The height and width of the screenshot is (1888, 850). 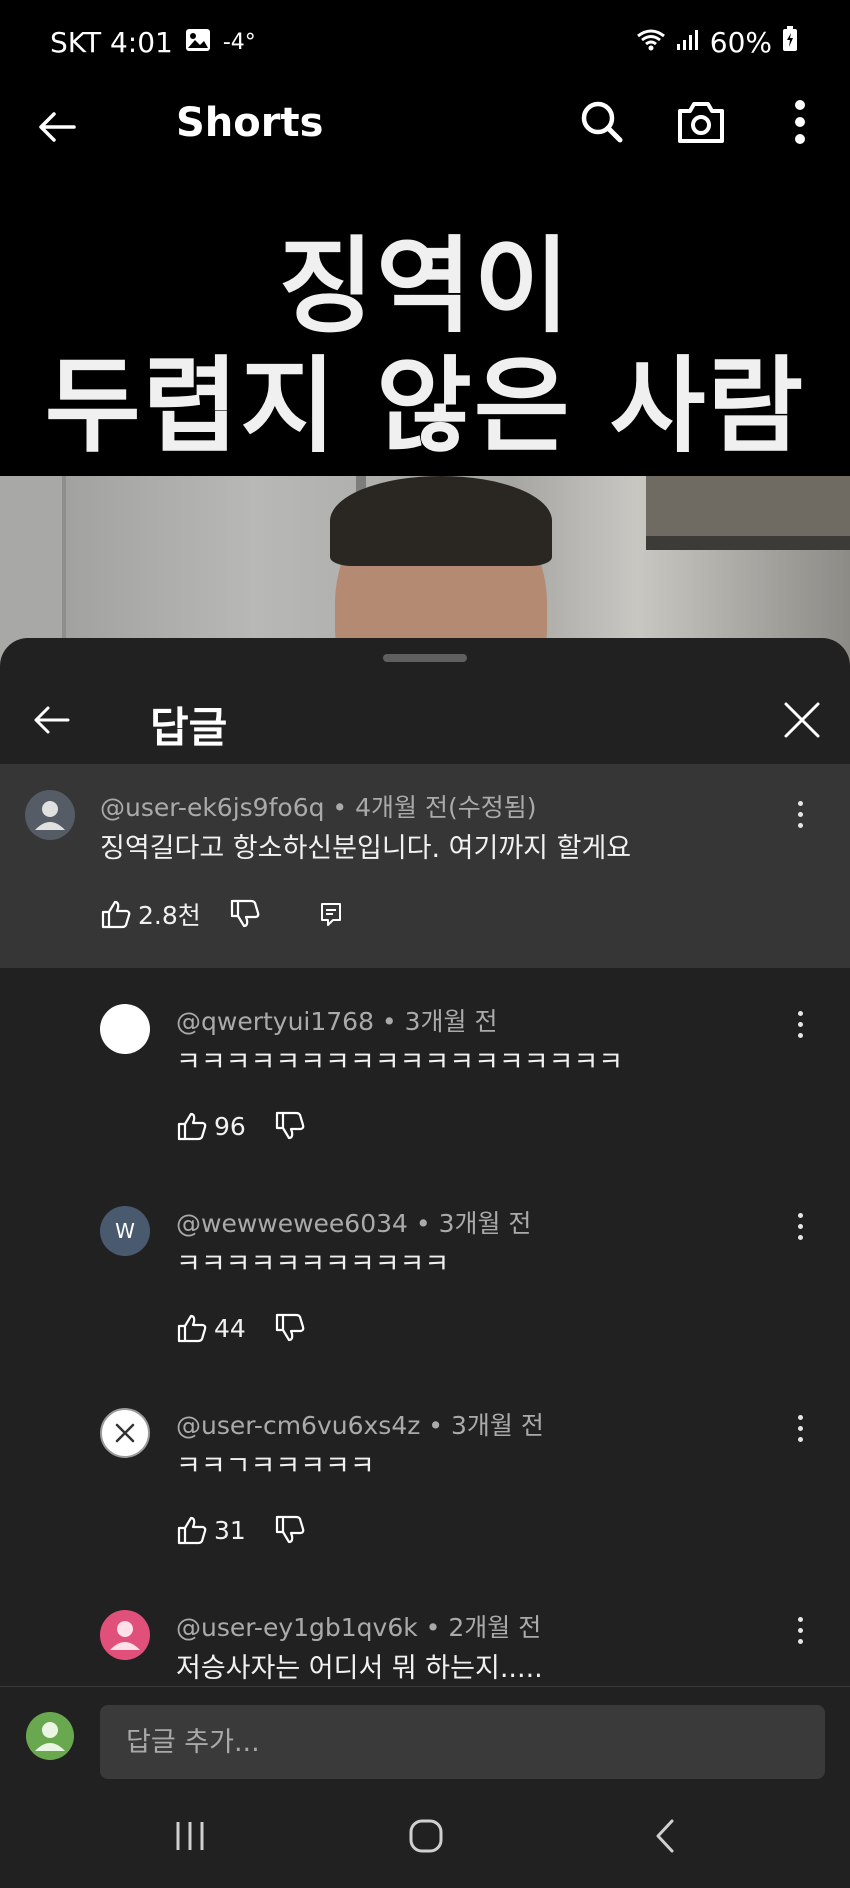 I want to click on app-bar: Shorts, so click(x=425, y=139).